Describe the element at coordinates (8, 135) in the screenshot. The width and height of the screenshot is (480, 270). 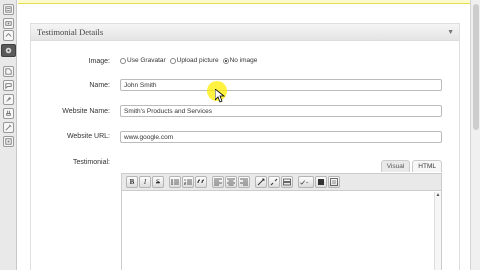
I see `admin-menu-strip` at that location.